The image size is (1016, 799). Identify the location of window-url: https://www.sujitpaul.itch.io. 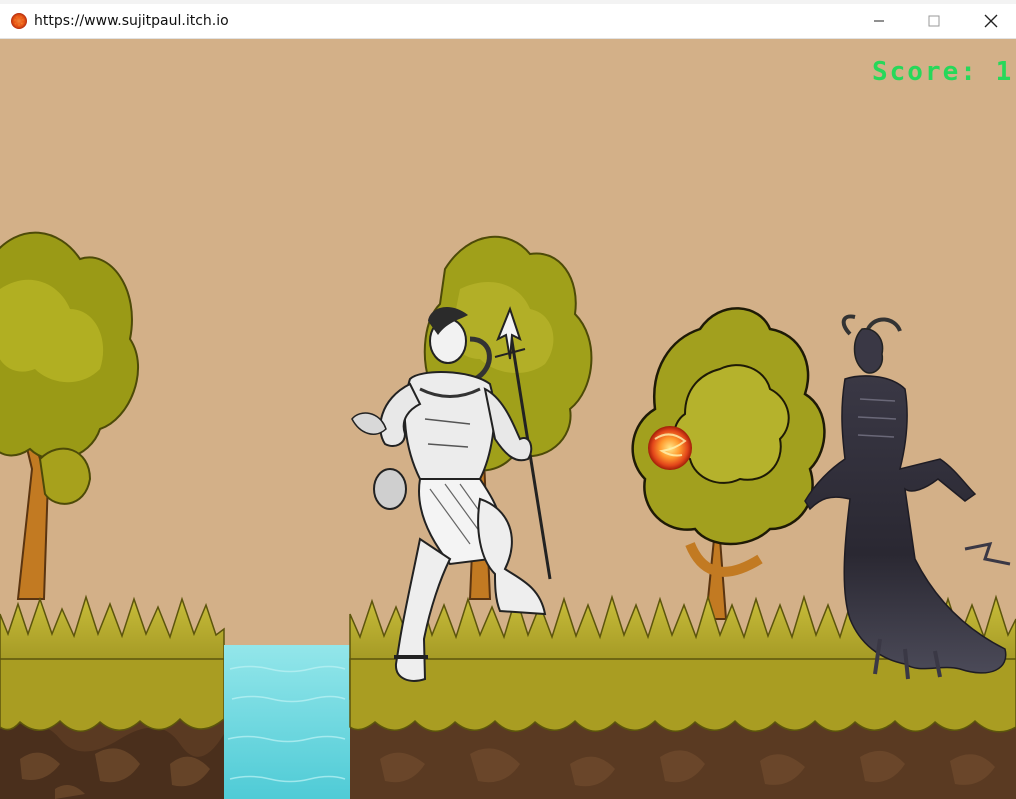
(131, 21).